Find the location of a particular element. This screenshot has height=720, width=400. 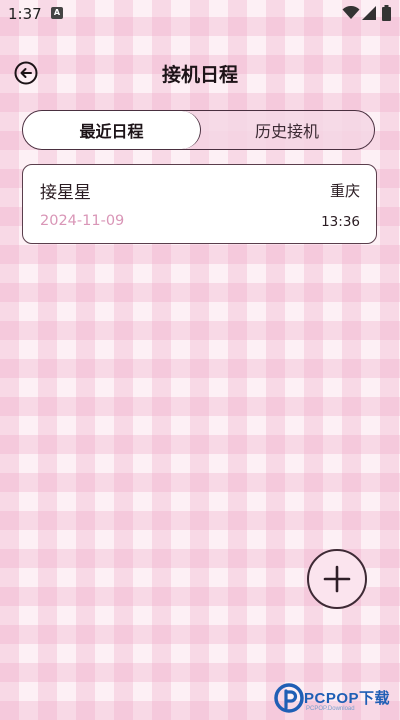

tab-history-pickup: 历史接机 is located at coordinates (287, 130).